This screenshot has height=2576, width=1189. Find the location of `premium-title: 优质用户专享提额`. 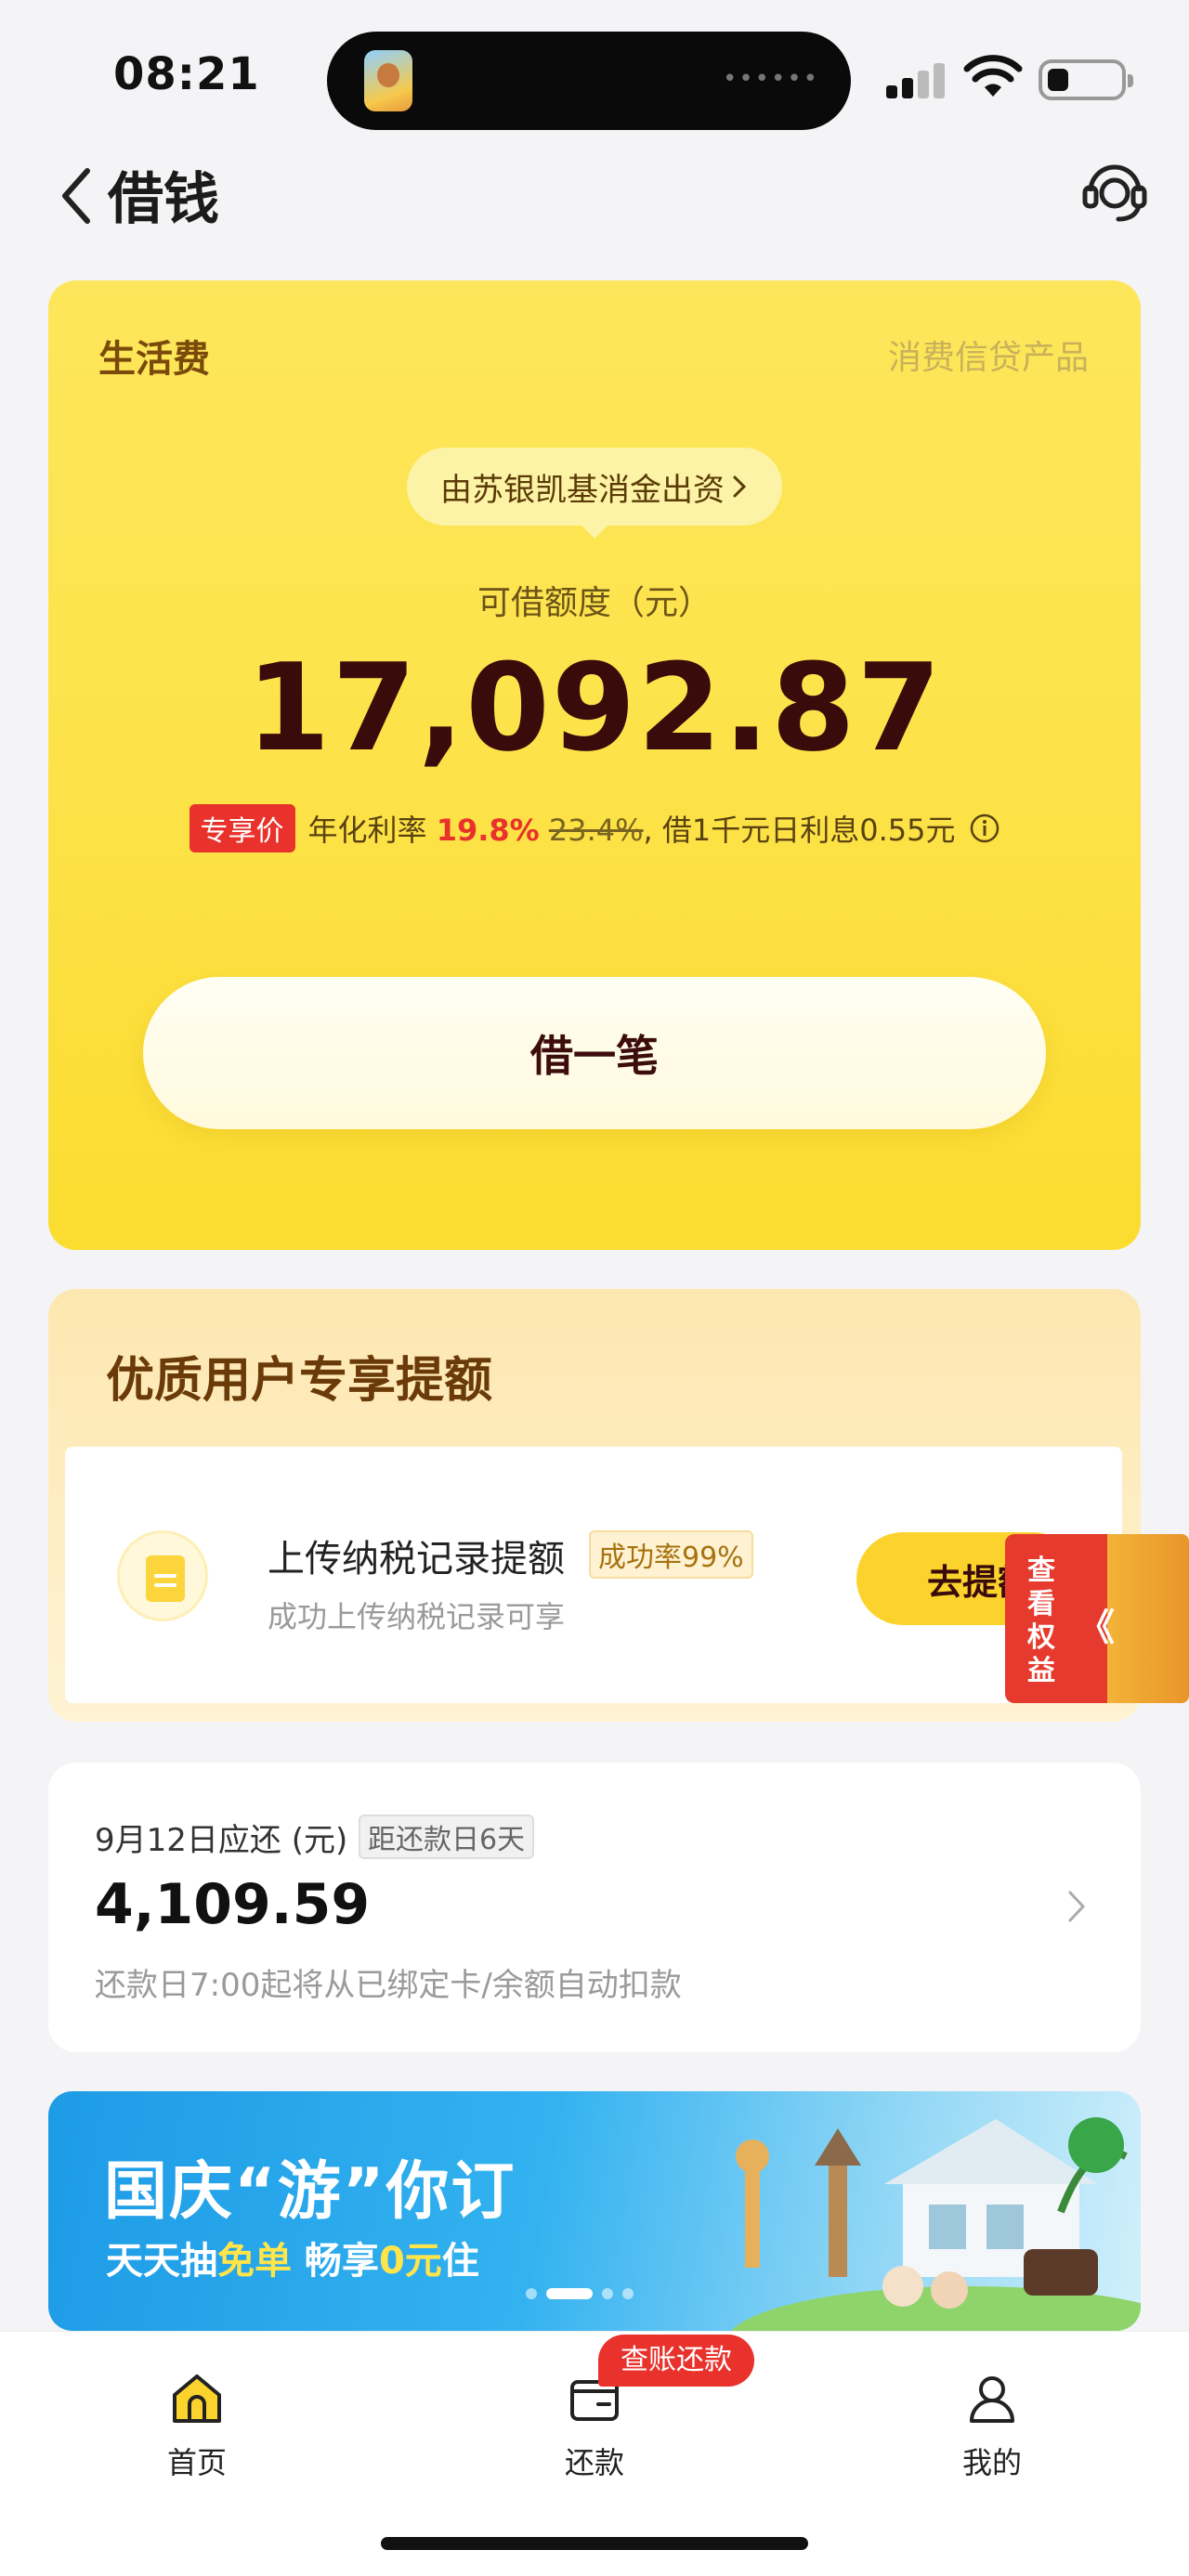

premium-title: 优质用户专享提额 is located at coordinates (299, 1381).